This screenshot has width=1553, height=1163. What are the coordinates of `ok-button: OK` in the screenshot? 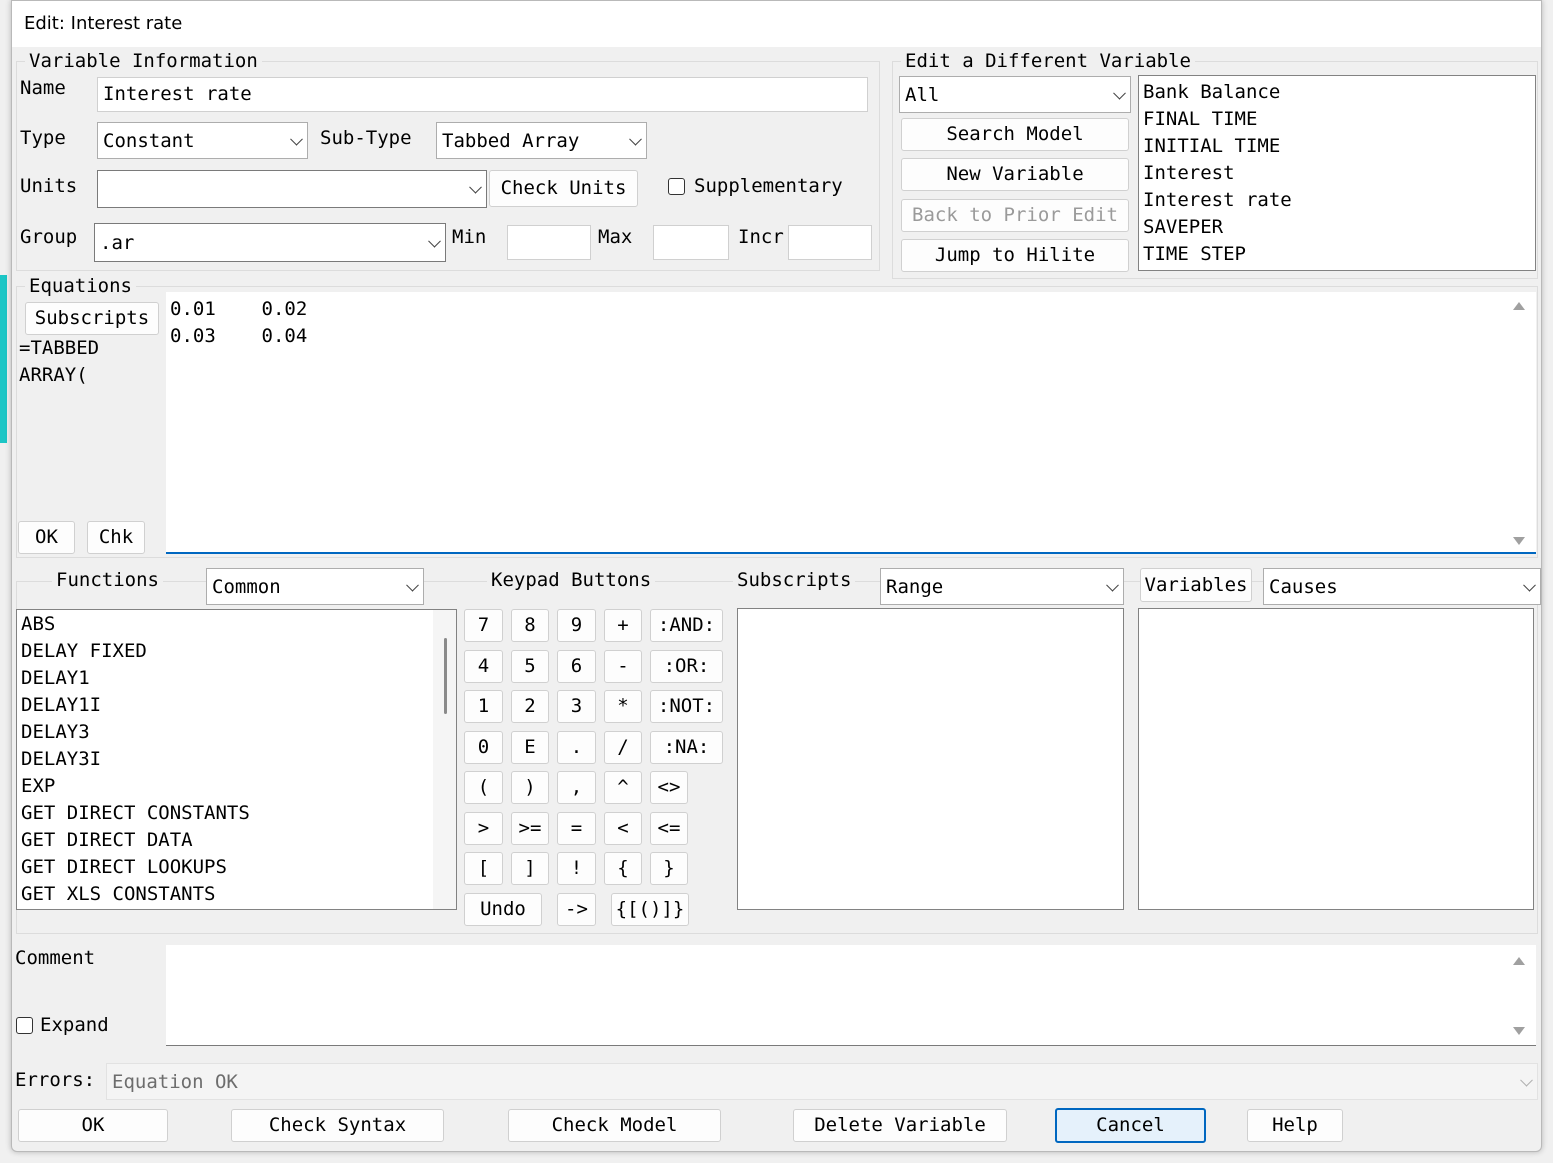 It's located at (93, 1125).